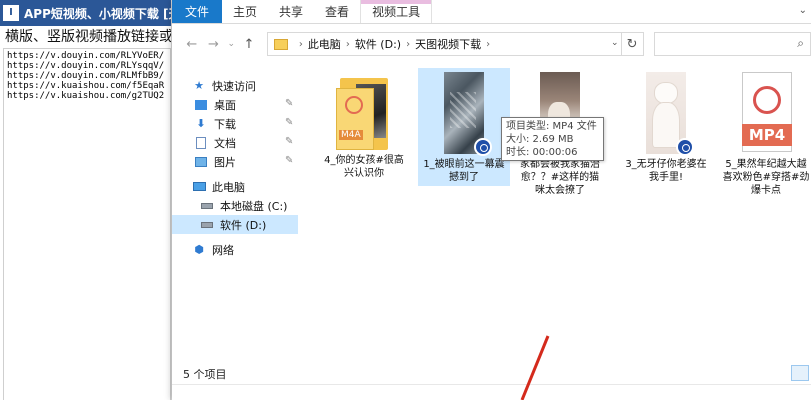 The width and height of the screenshot is (811, 400). What do you see at coordinates (666, 93) in the screenshot?
I see `kitten-head` at bounding box center [666, 93].